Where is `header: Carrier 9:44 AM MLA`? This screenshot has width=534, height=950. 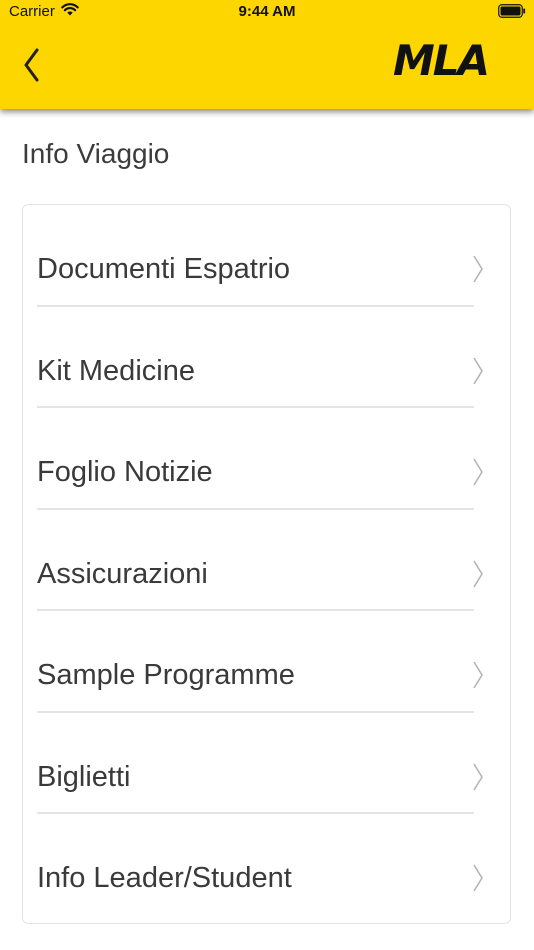 header: Carrier 9:44 AM MLA is located at coordinates (267, 54).